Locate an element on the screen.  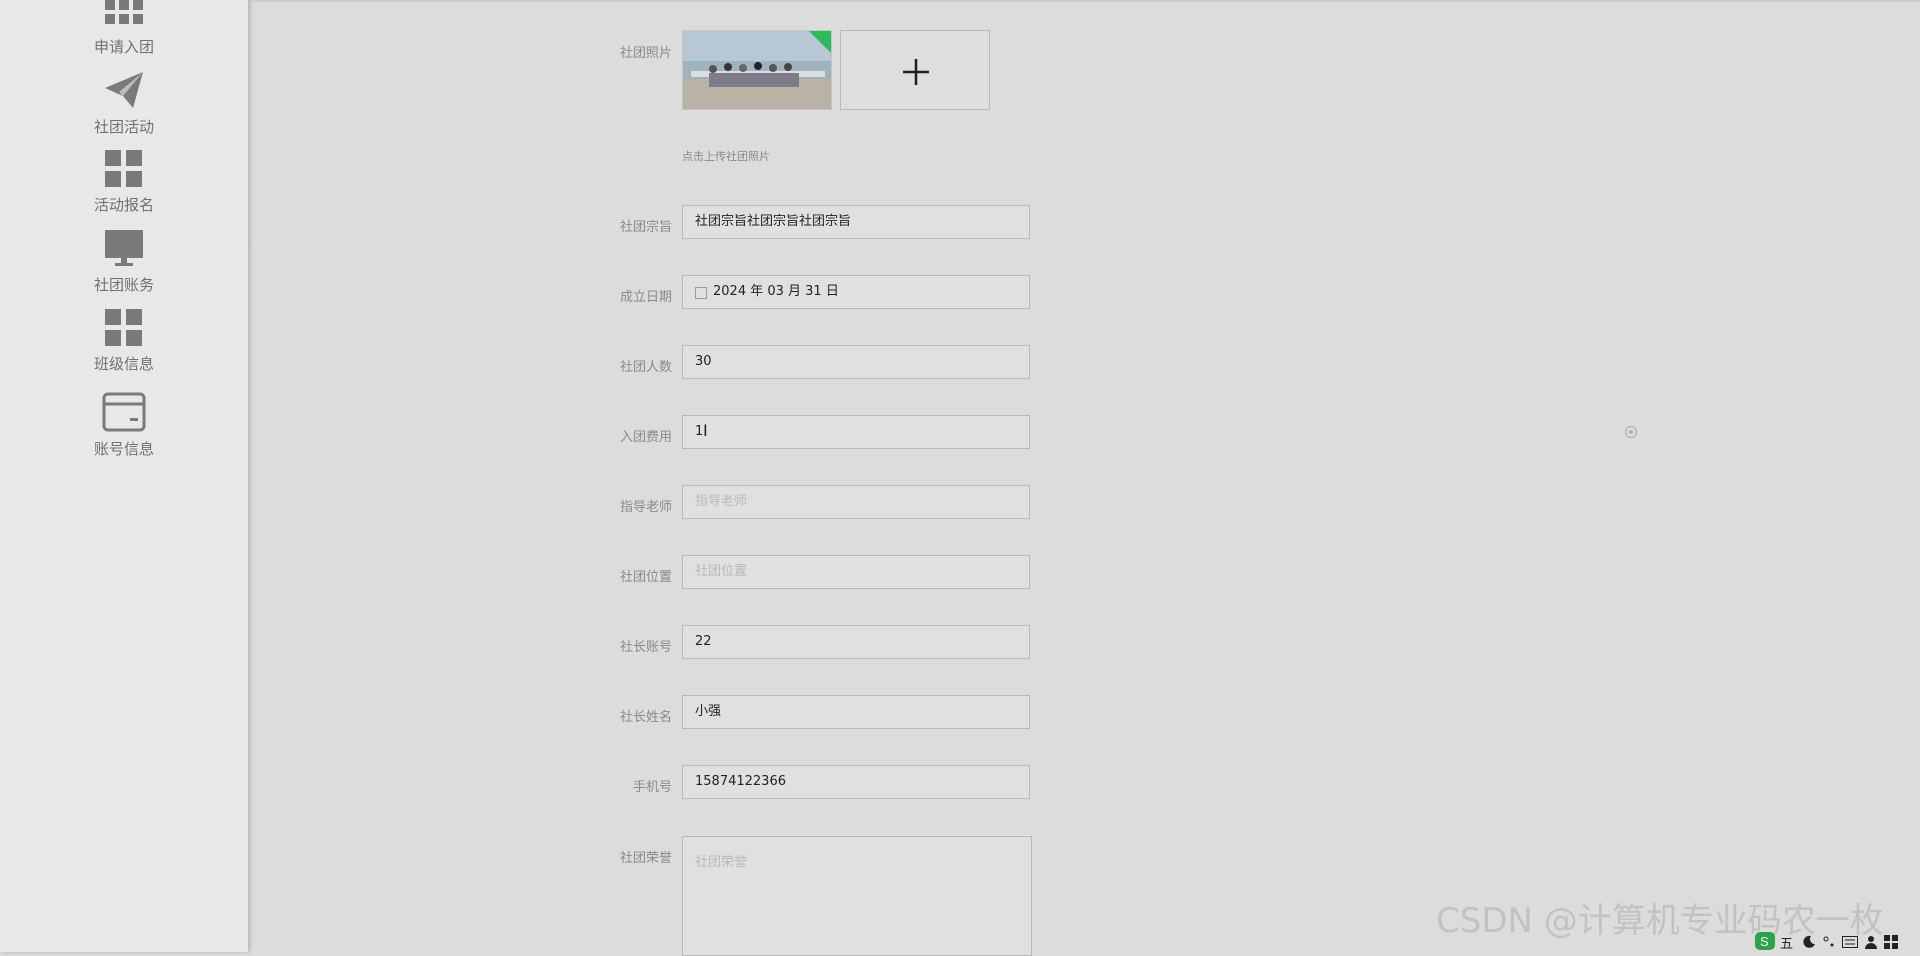
club-photo-image is located at coordinates (757, 70).